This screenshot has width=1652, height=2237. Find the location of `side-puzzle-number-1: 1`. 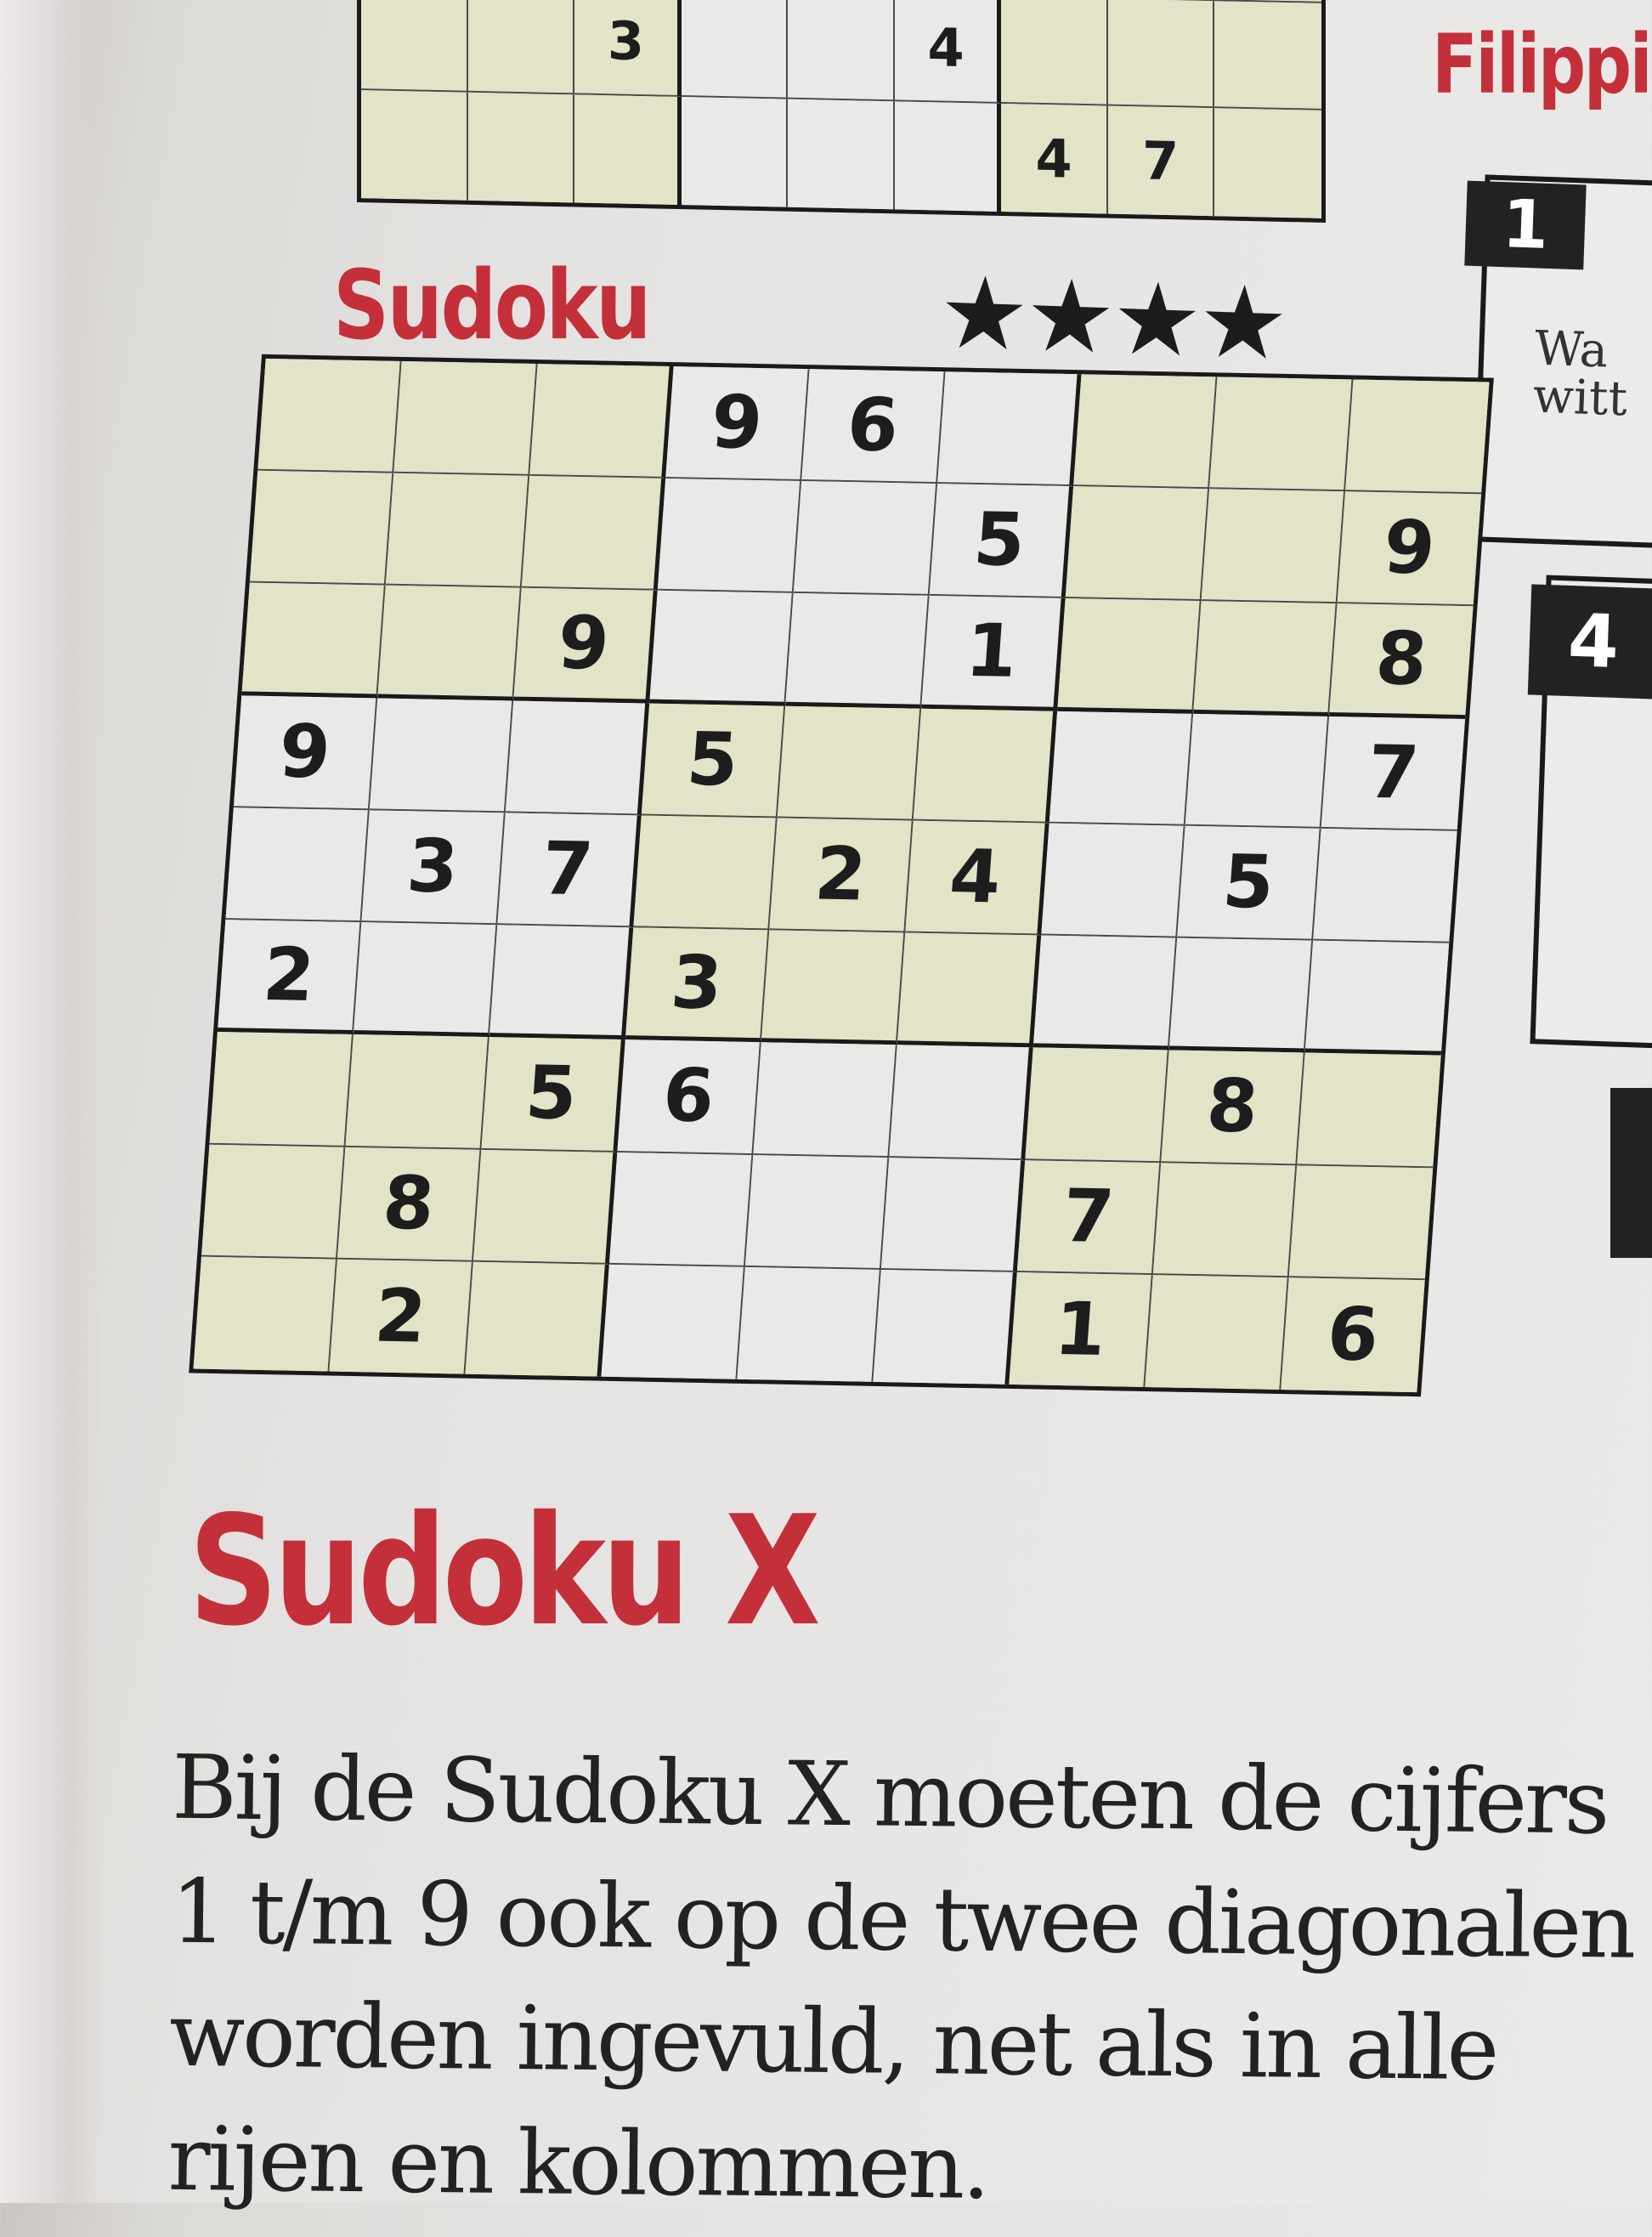

side-puzzle-number-1: 1 is located at coordinates (1525, 225).